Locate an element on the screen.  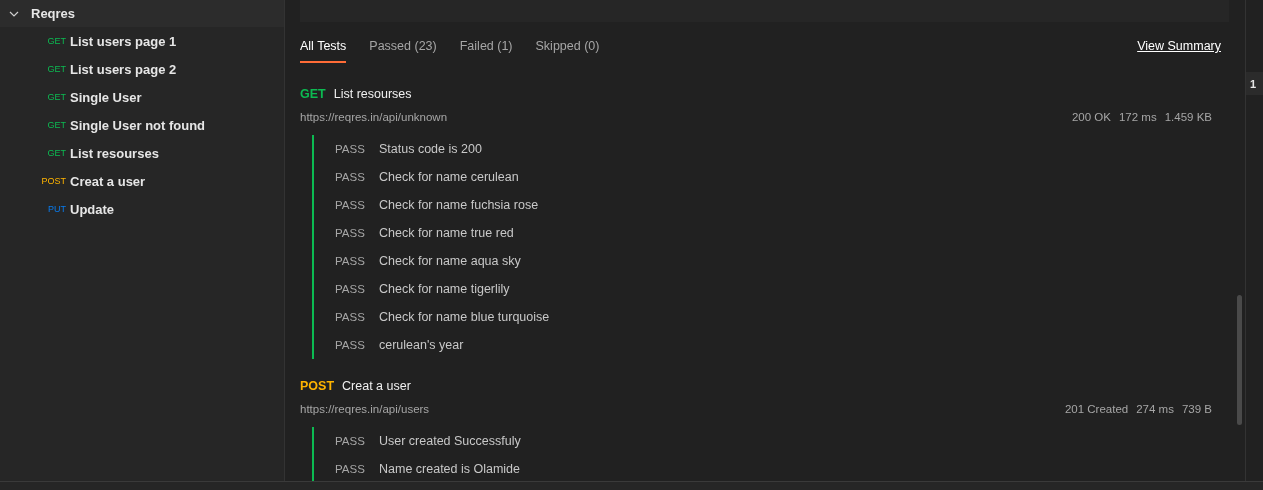
filter-tab: Skipped (0) is located at coordinates (567, 51).